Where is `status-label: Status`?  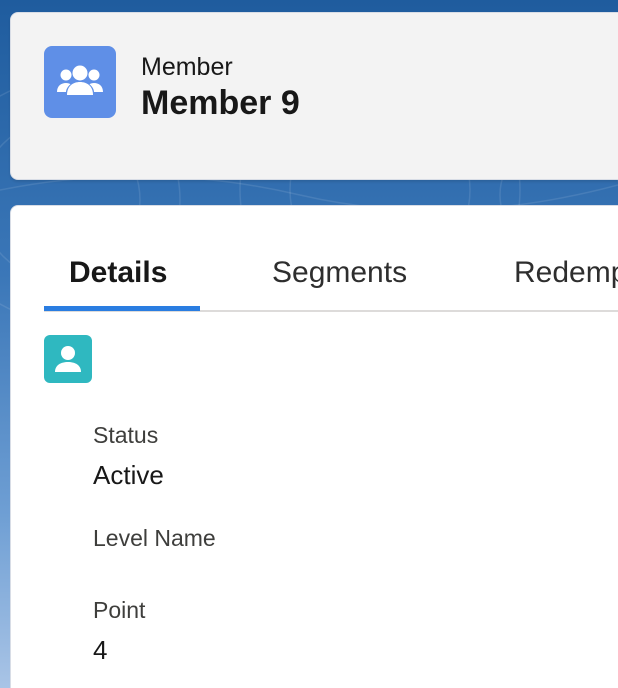 status-label: Status is located at coordinates (126, 435).